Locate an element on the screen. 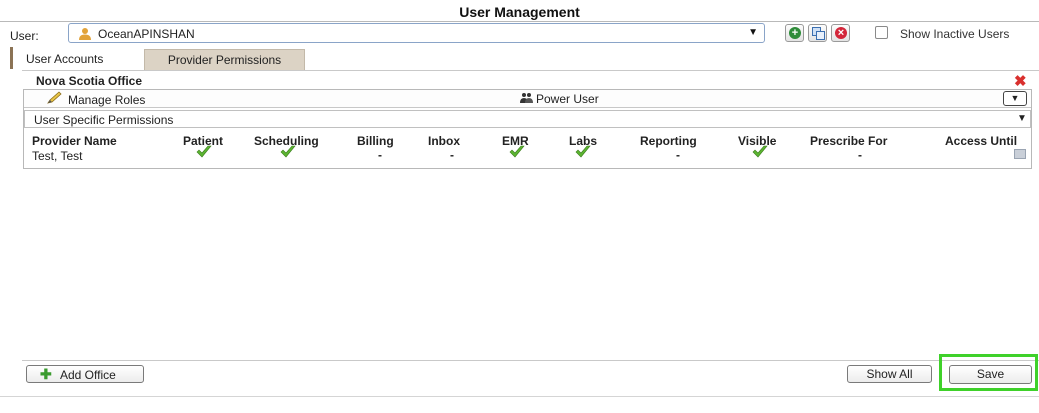  add-office-button: ✚ Add Office is located at coordinates (85, 374).